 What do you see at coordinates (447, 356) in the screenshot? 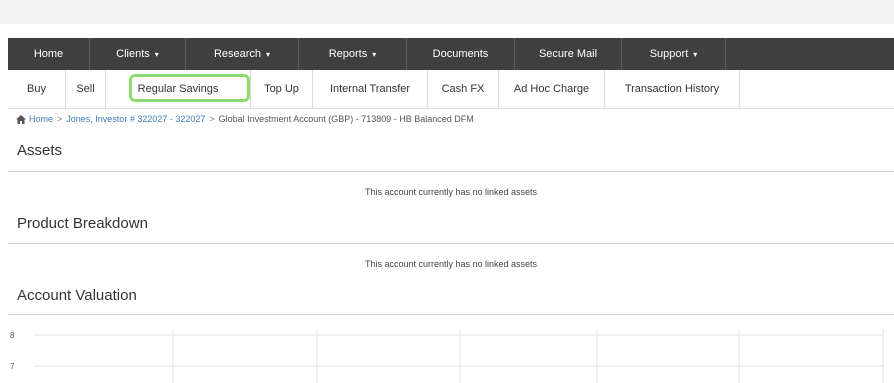
I see `account-valuation-chart: 8 7` at bounding box center [447, 356].